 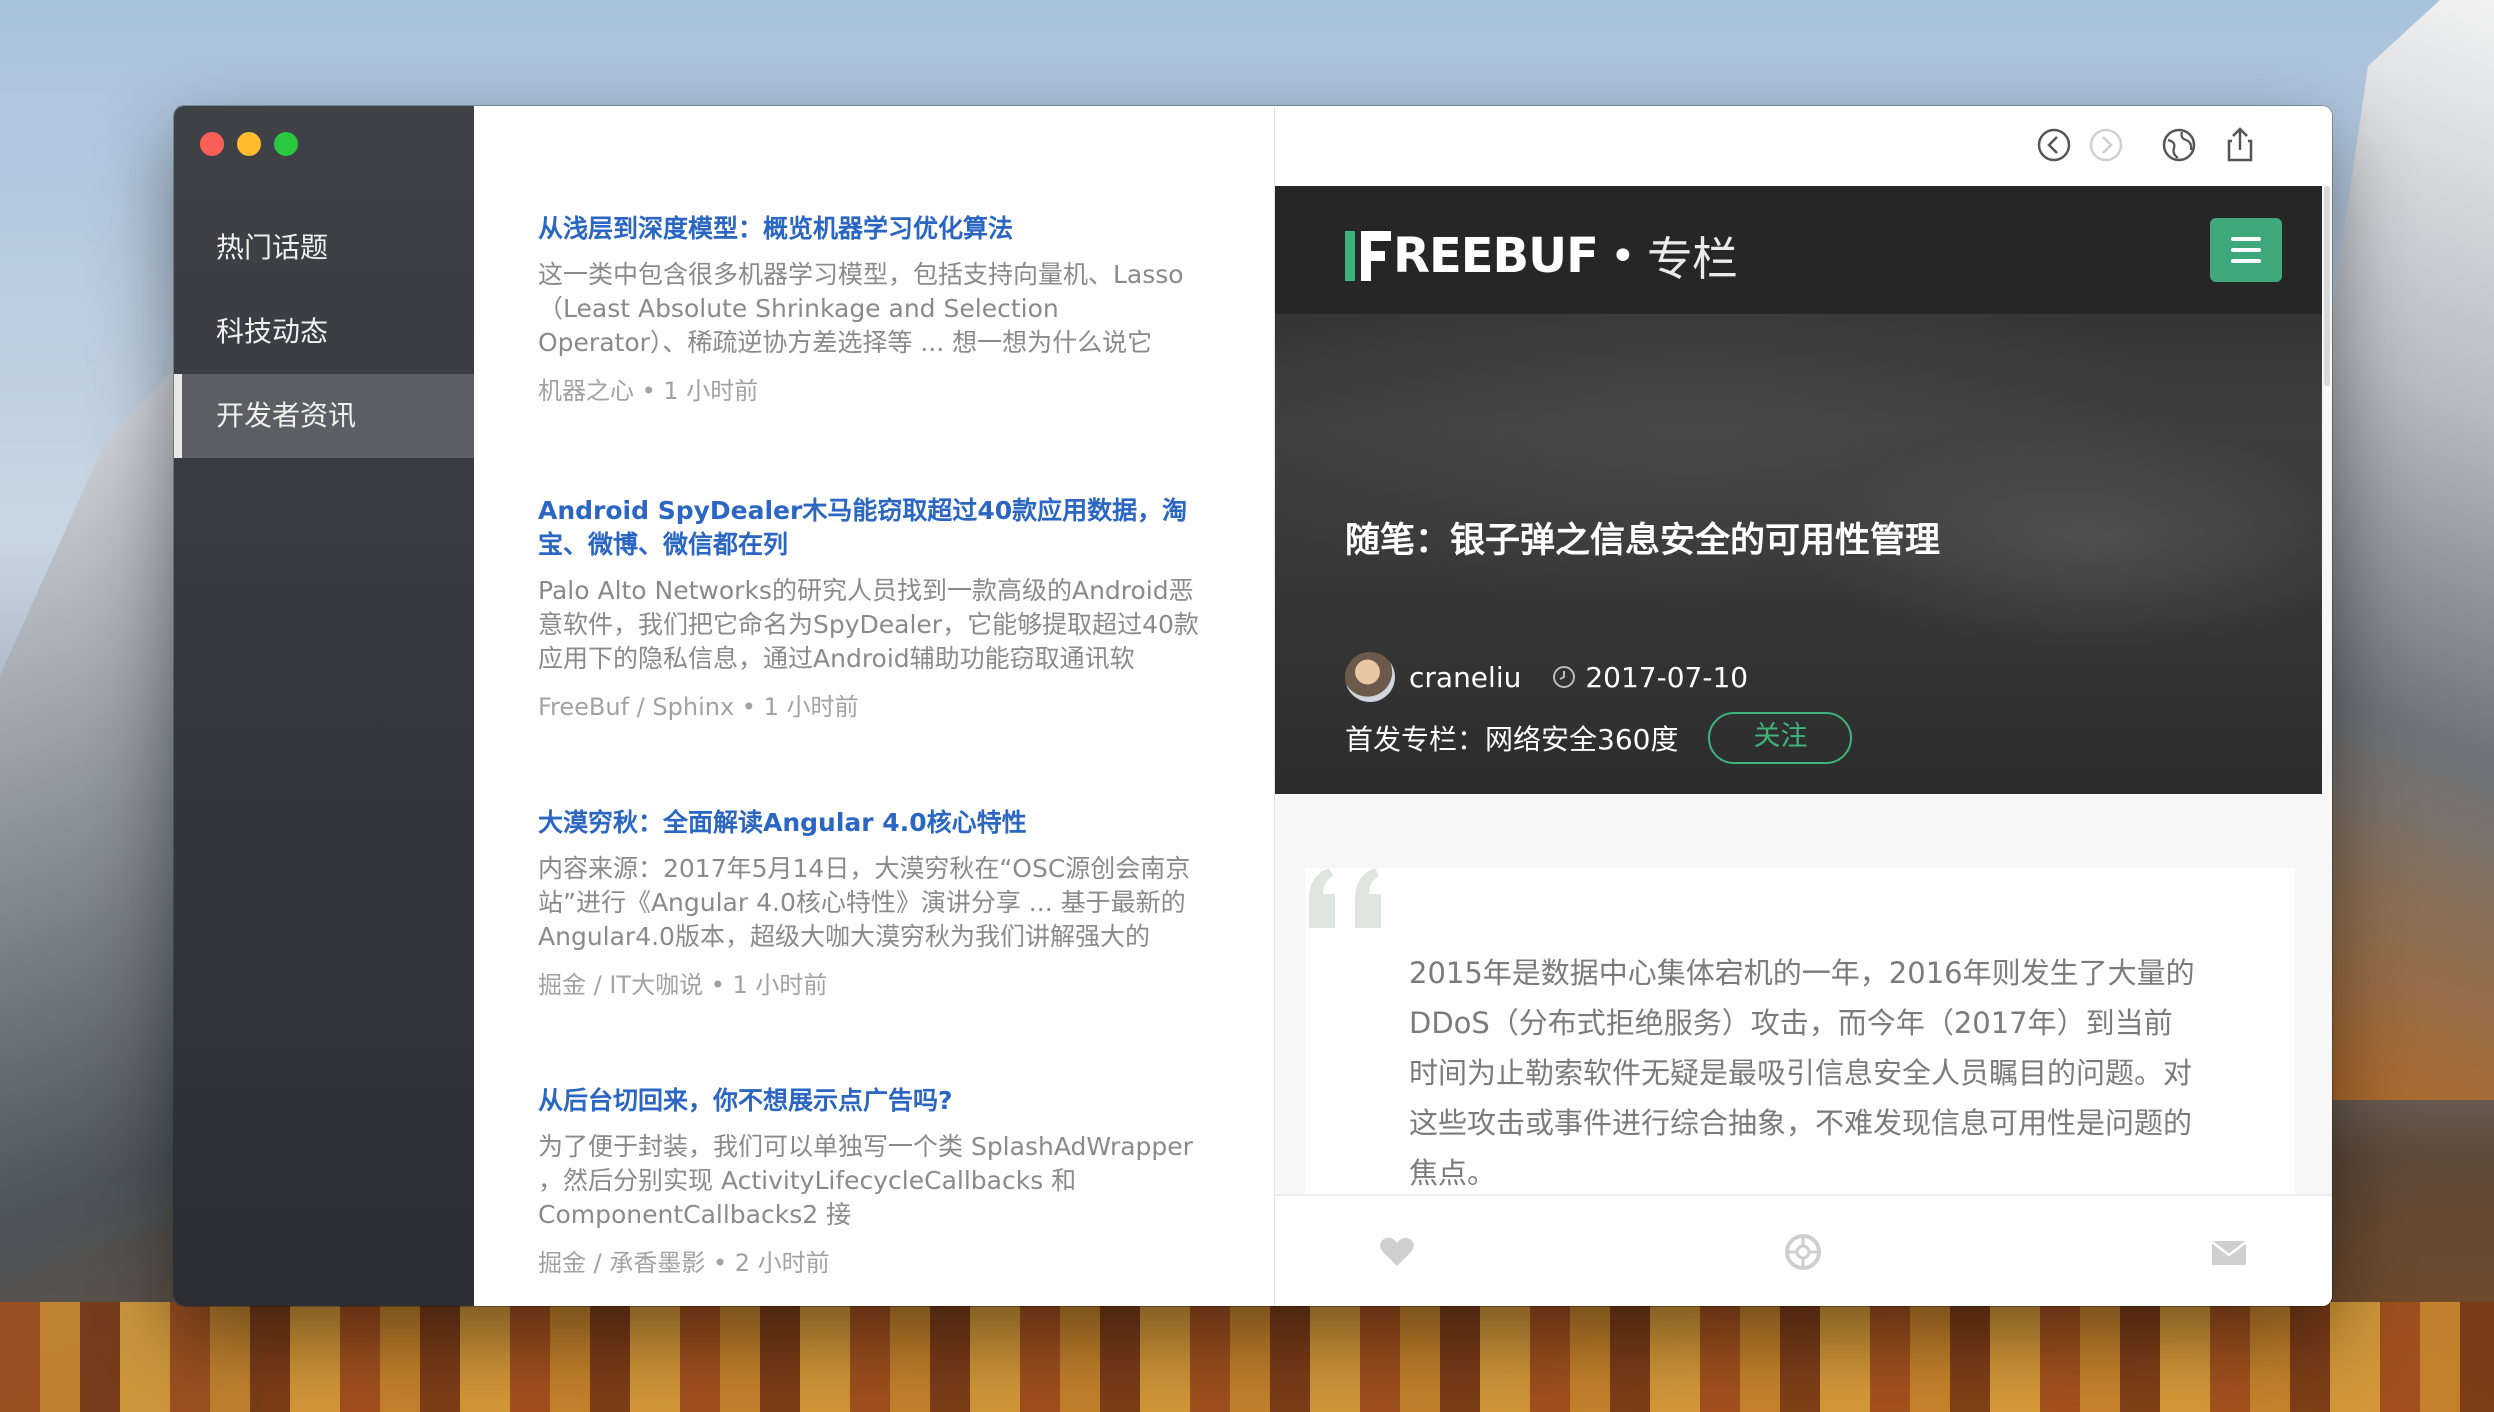 I want to click on follow-button: 关注, so click(x=1780, y=738).